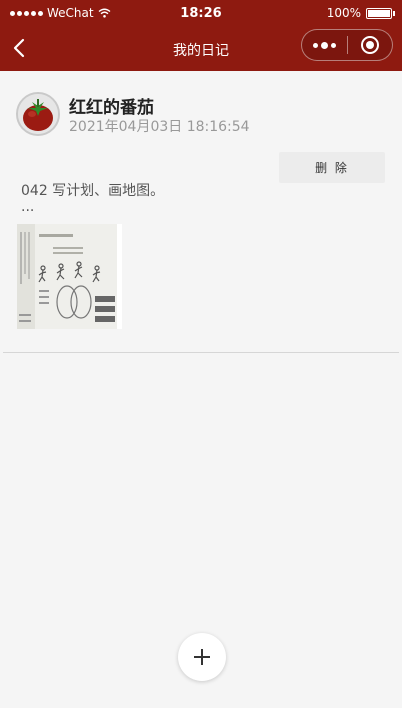 The width and height of the screenshot is (402, 708). I want to click on target-circle-icon, so click(369, 45).